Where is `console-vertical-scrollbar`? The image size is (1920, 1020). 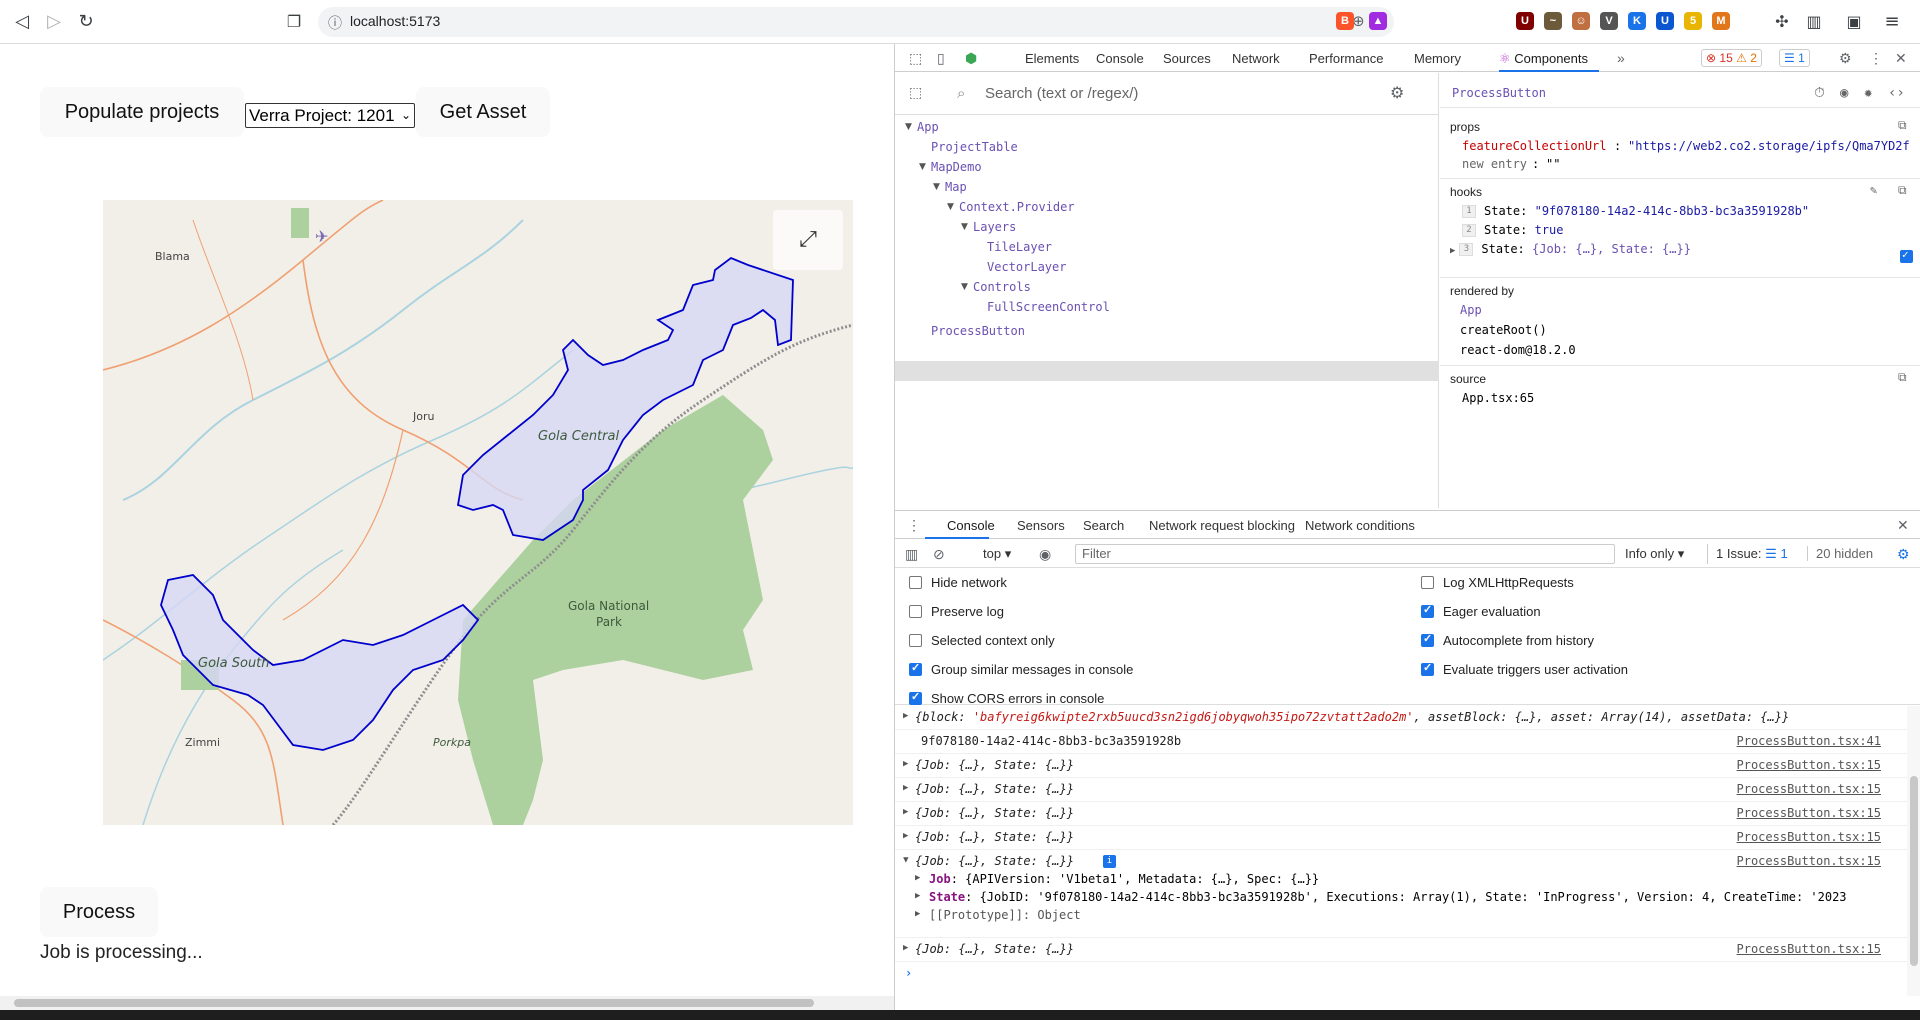 console-vertical-scrollbar is located at coordinates (1913, 851).